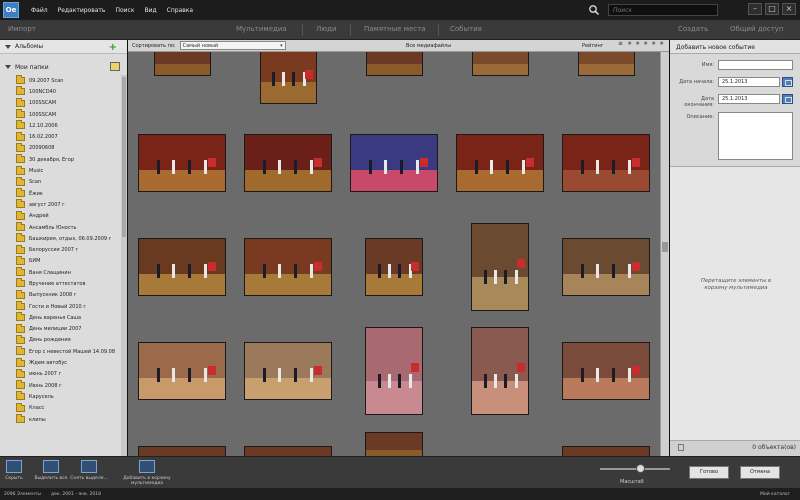  Describe the element at coordinates (749, 82) in the screenshot. I see `start-date-field: 25.1.2013` at that location.